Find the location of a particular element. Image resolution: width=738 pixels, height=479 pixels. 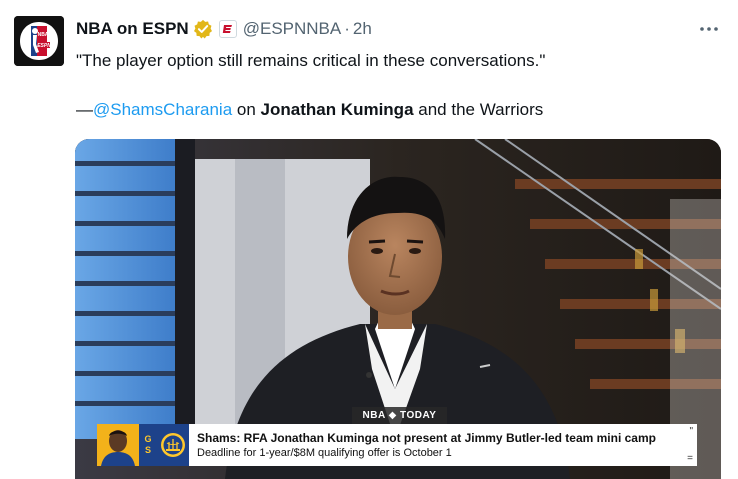

team-abbreviation: G S is located at coordinates (148, 445).